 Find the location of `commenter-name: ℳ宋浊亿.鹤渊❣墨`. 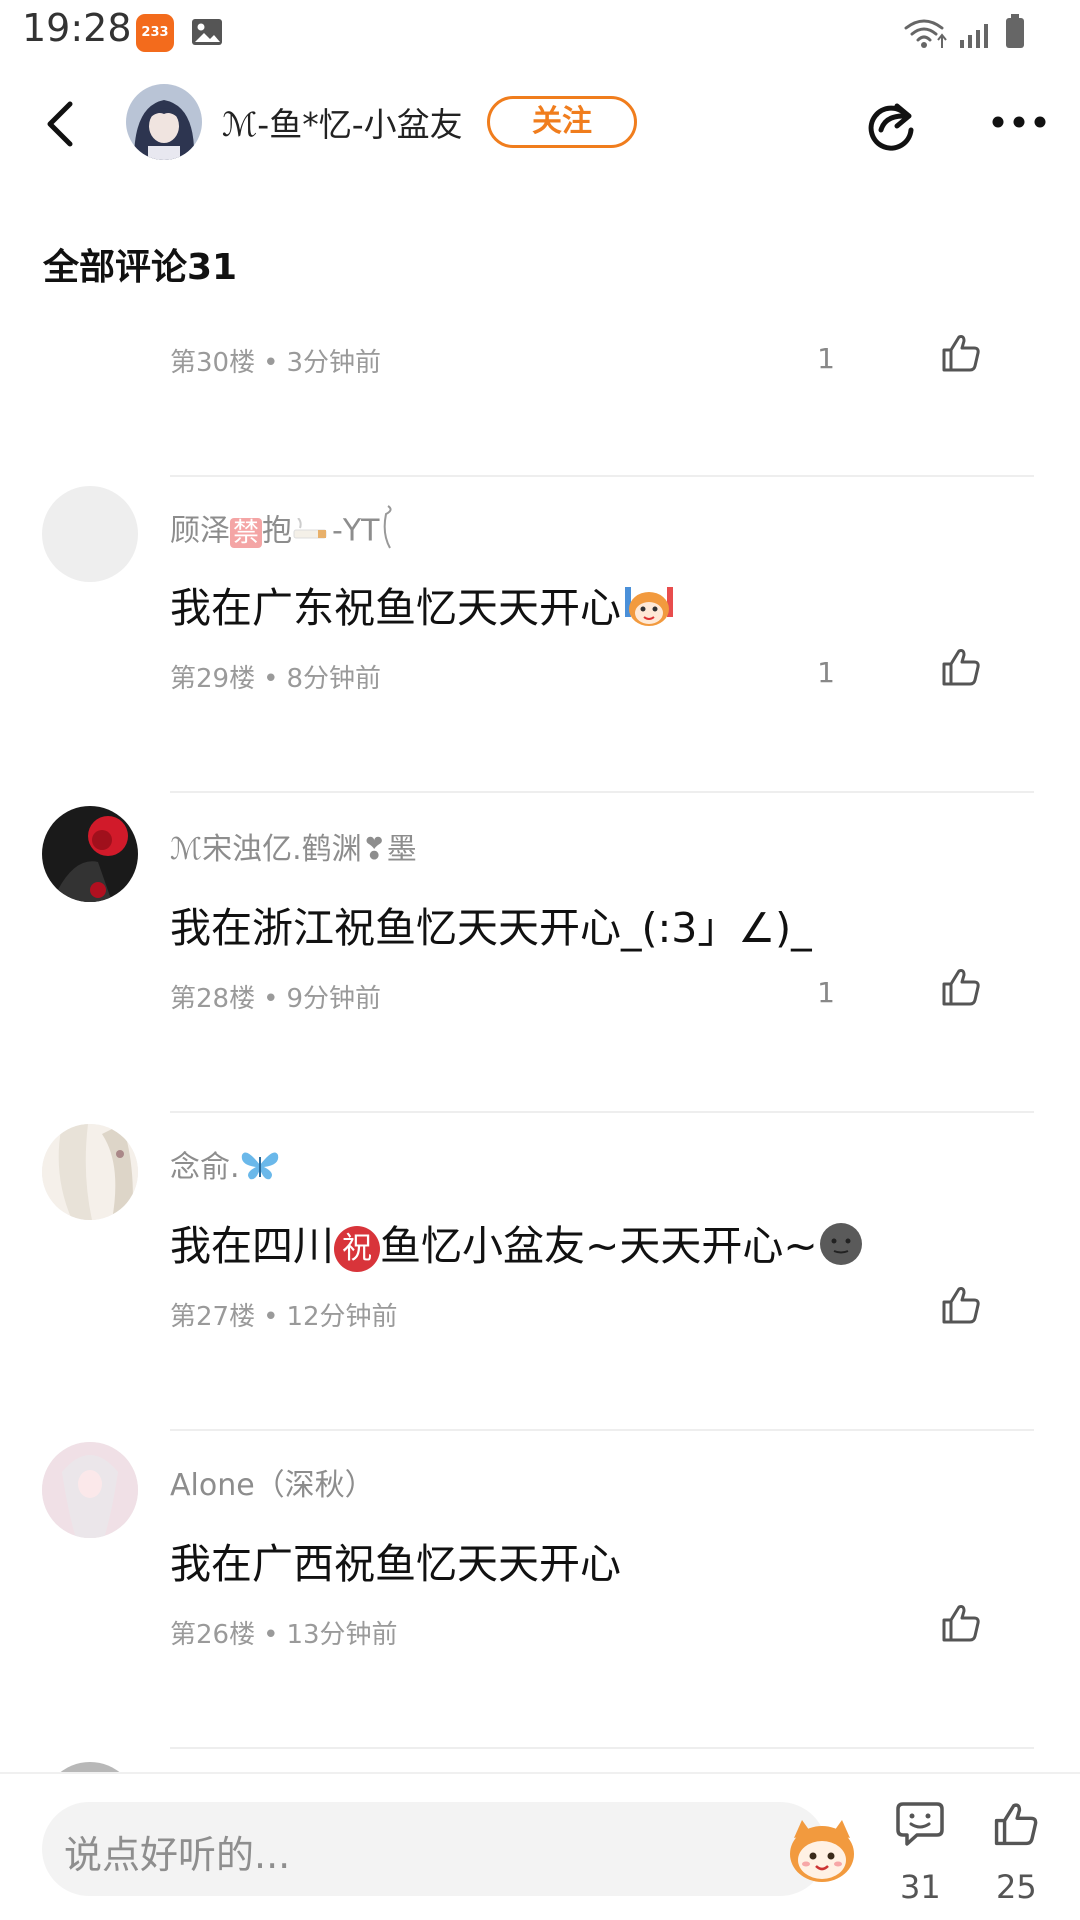

commenter-name: ℳ宋浊亿.鹤渊❣墨 is located at coordinates (293, 846).